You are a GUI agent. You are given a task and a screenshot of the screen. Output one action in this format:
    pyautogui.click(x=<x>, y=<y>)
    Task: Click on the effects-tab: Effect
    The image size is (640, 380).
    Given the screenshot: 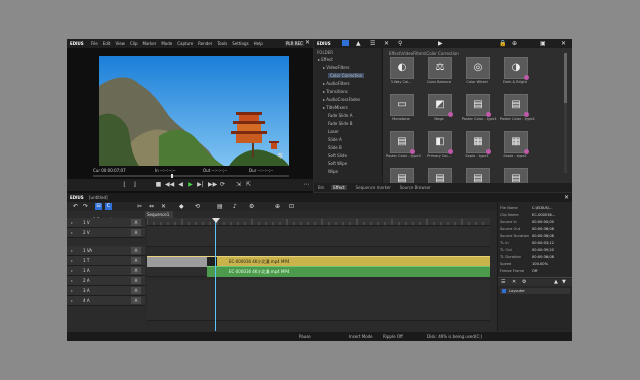 What is the action you would take?
    pyautogui.click(x=339, y=187)
    